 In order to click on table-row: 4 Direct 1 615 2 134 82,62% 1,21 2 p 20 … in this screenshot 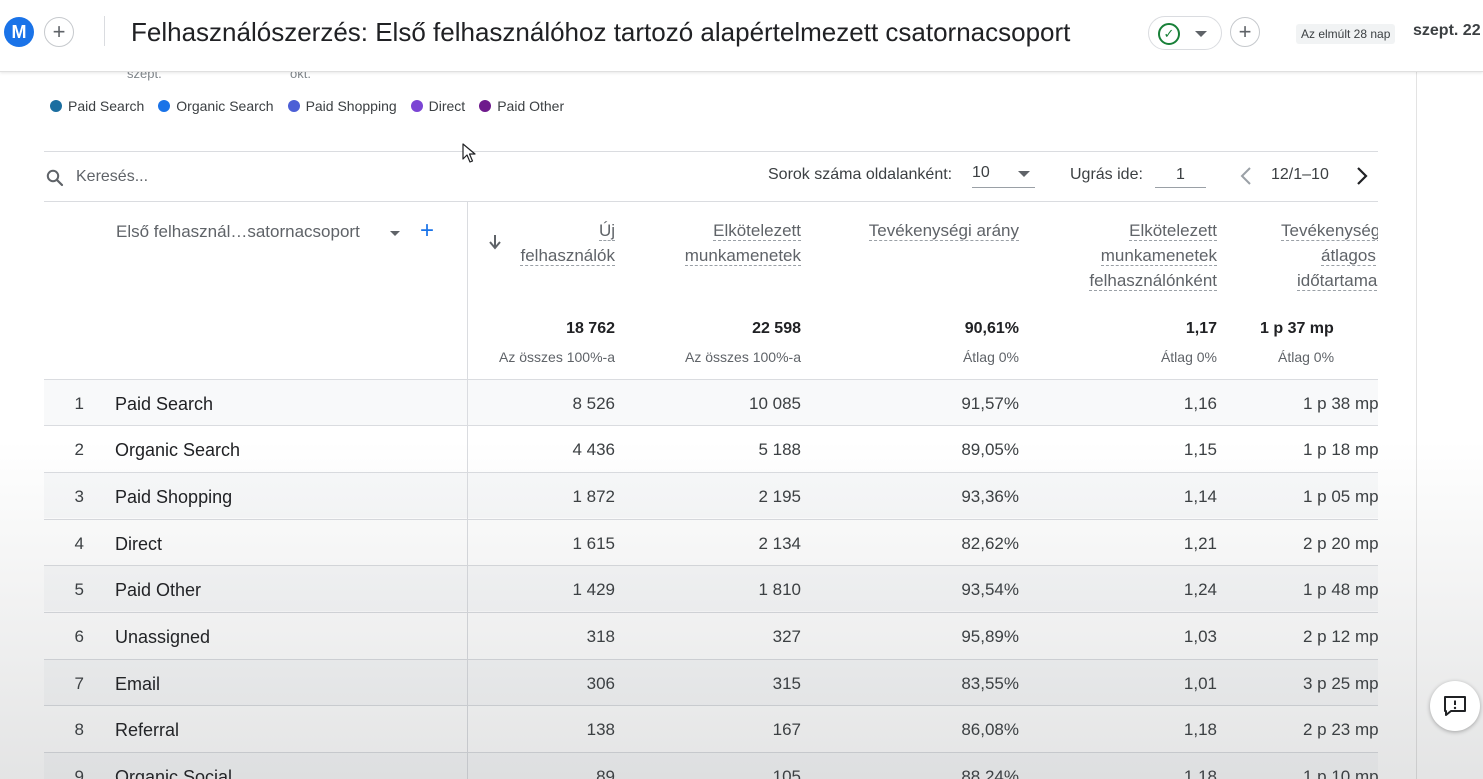, I will do `click(711, 542)`.